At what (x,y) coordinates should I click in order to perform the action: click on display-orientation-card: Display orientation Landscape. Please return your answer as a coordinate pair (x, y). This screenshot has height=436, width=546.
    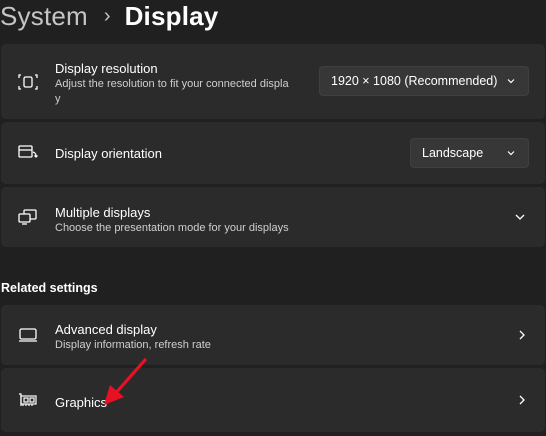
    Looking at the image, I should click on (273, 153).